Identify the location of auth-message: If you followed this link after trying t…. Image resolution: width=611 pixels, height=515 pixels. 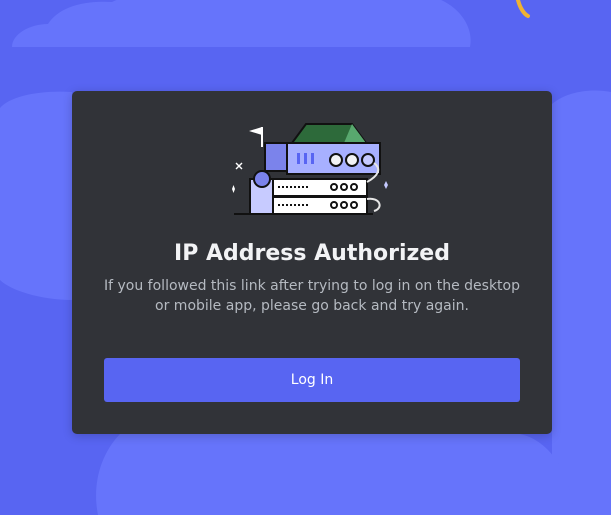
(312, 296).